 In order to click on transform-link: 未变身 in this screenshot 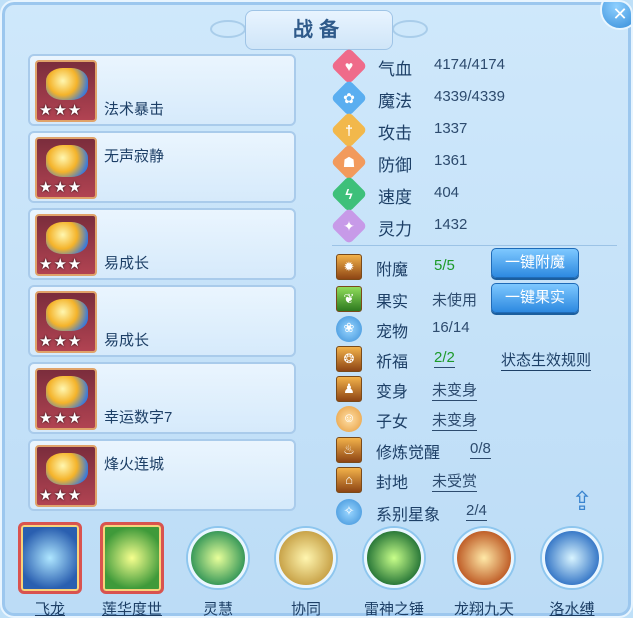, I will do `click(455, 391)`.